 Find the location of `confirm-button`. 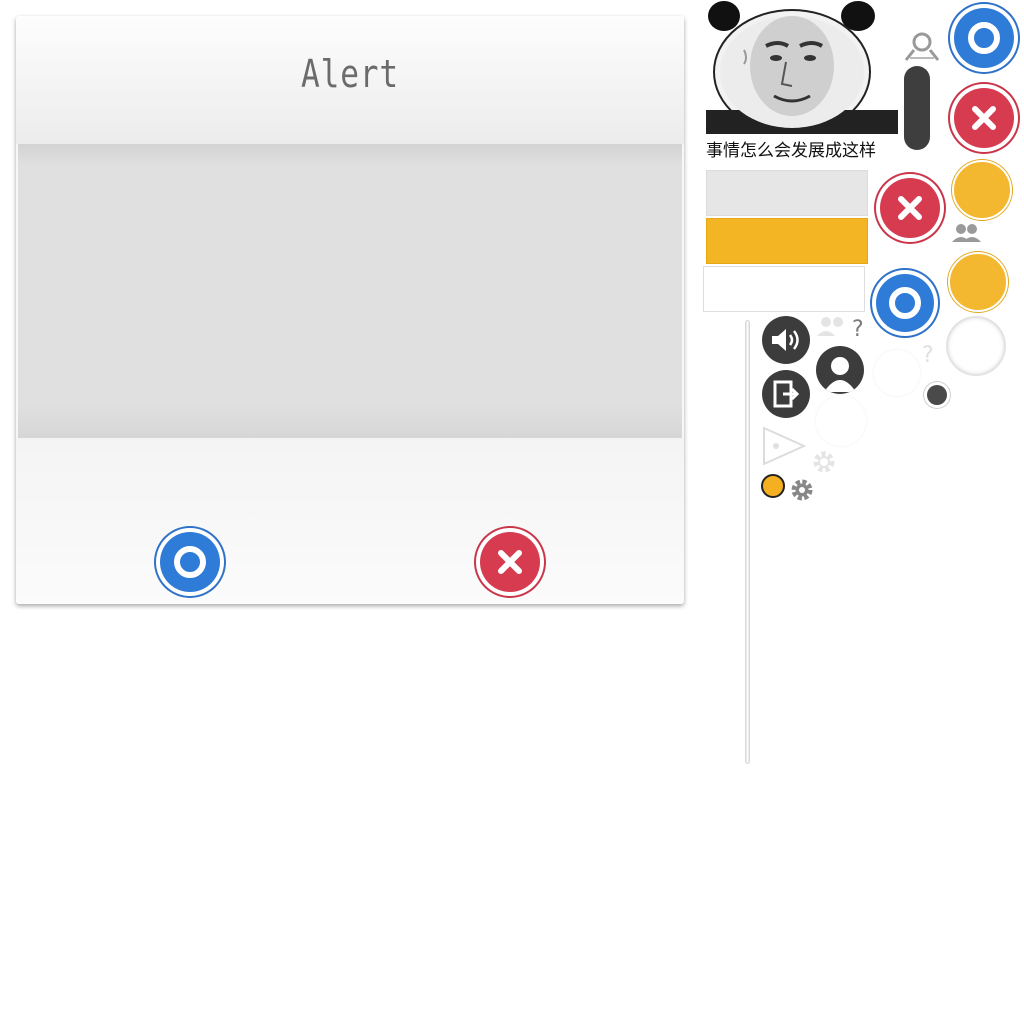

confirm-button is located at coordinates (190, 562).